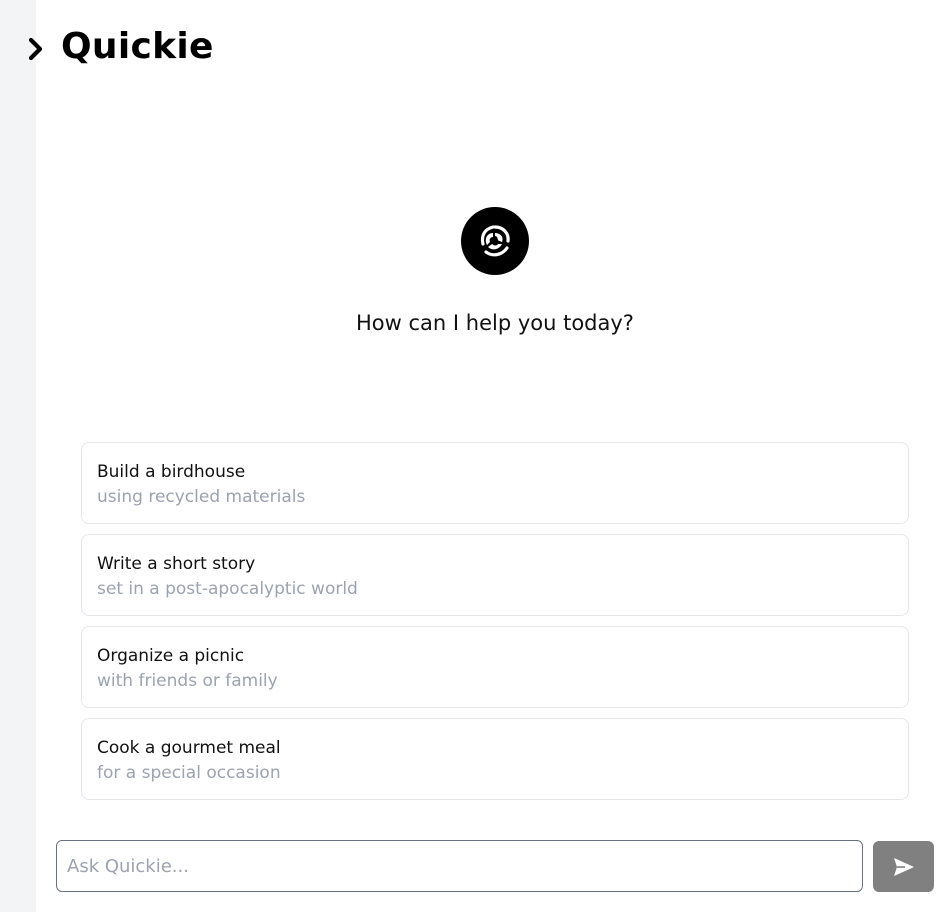 The height and width of the screenshot is (912, 952). I want to click on chevron-right-icon, so click(35, 49).